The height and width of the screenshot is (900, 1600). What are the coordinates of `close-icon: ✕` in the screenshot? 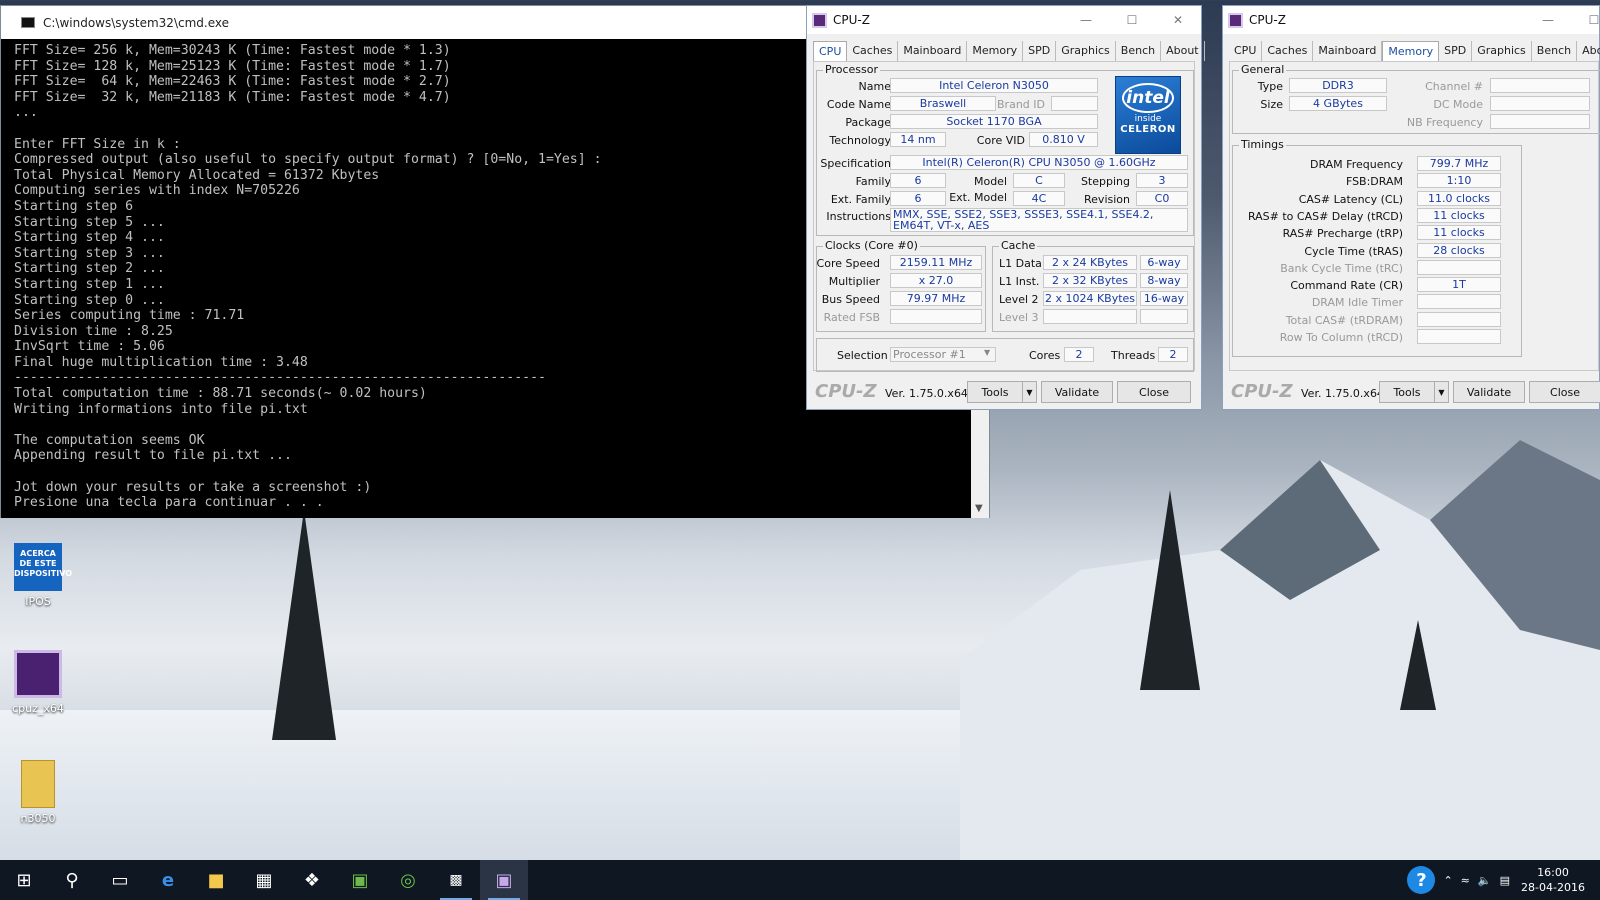 It's located at (1178, 20).